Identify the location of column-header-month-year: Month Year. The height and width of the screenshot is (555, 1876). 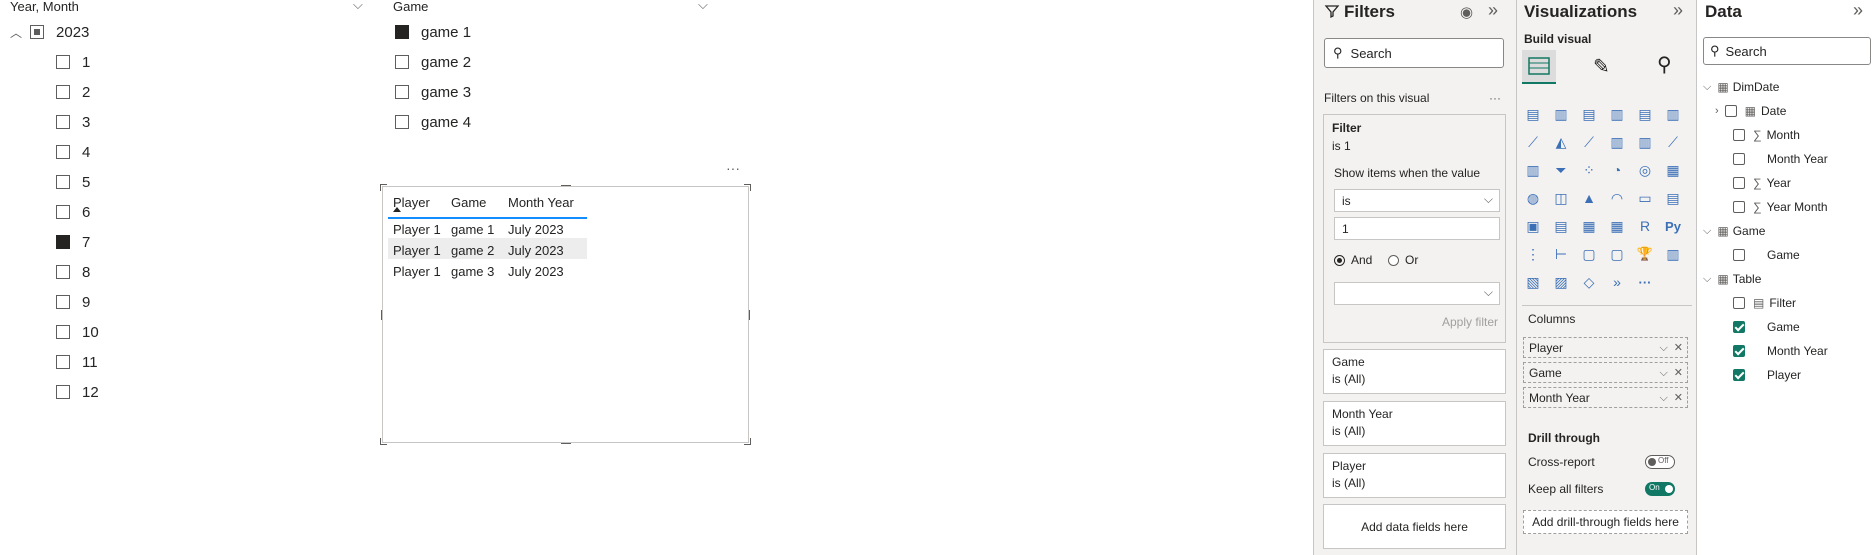
(541, 202).